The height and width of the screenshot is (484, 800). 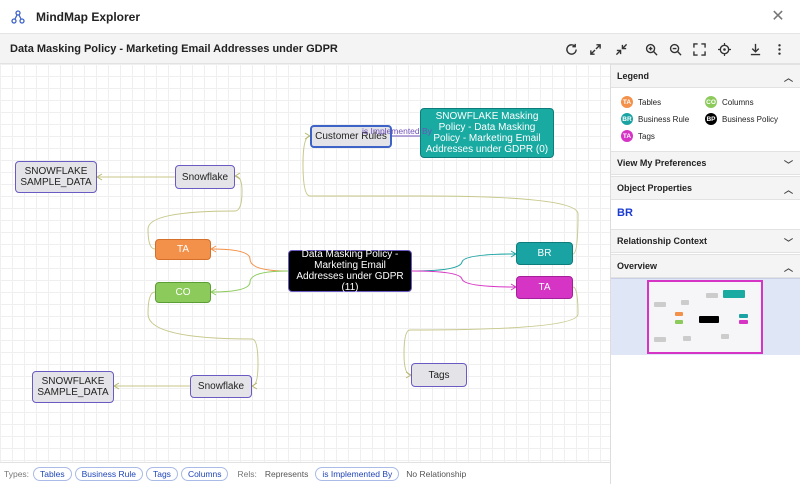 What do you see at coordinates (750, 119) in the screenshot?
I see `legend-label: Business Policy` at bounding box center [750, 119].